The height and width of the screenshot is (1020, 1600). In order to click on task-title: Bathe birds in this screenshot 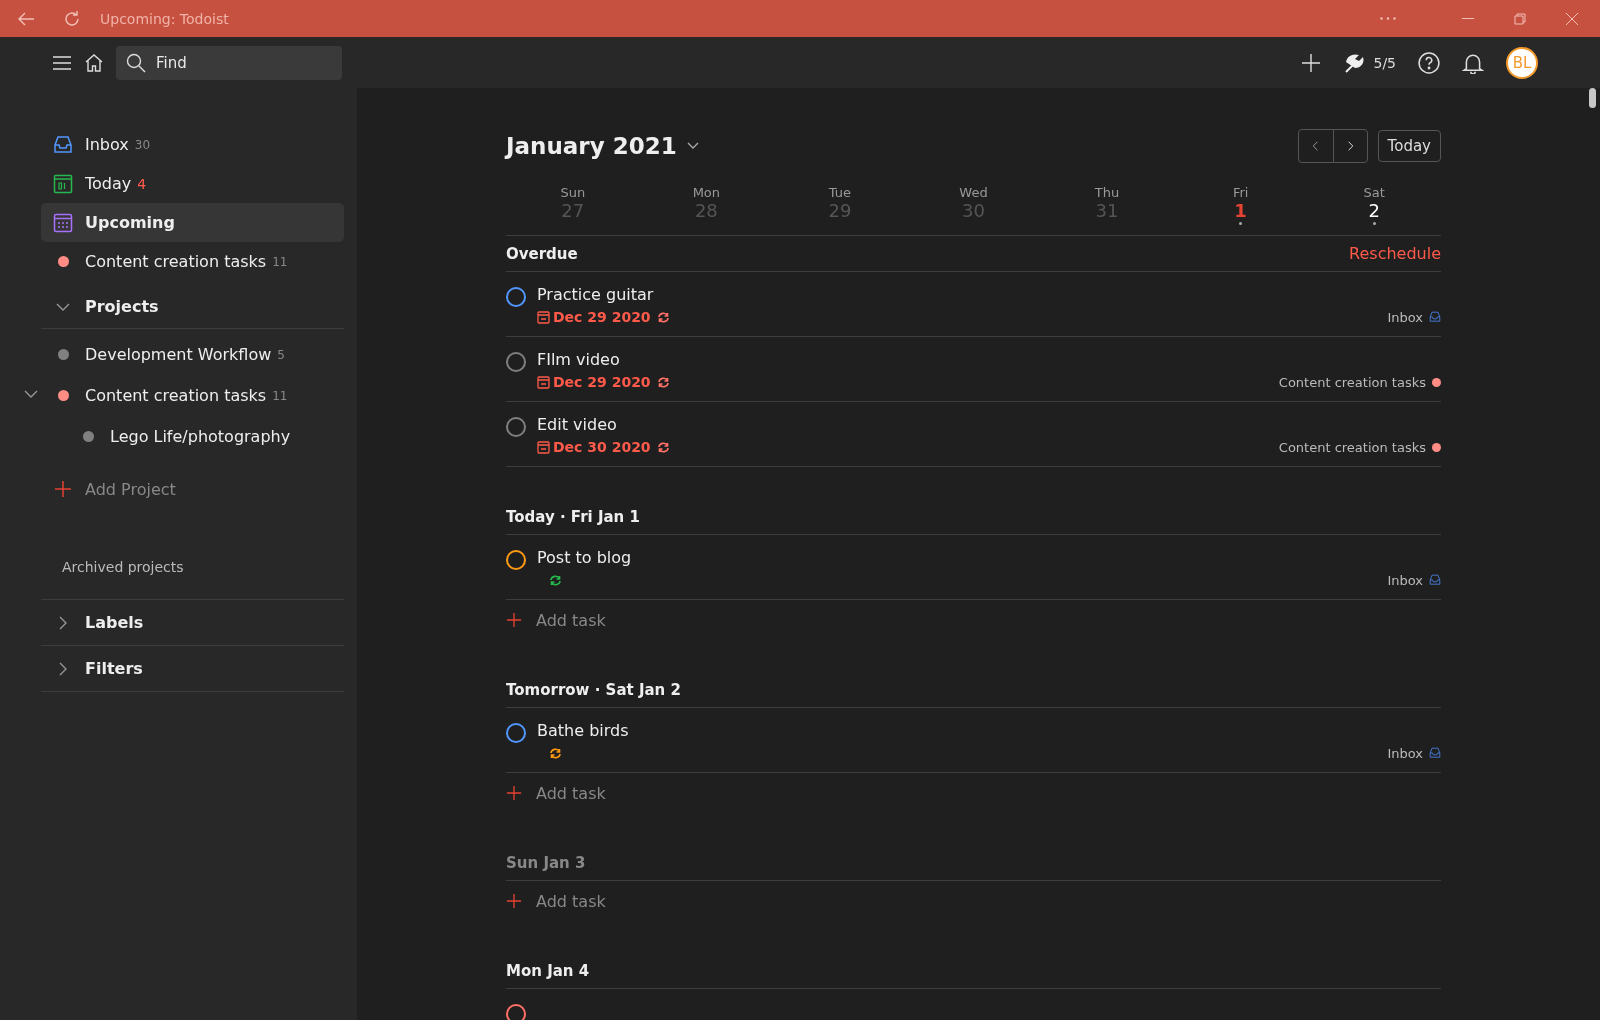, I will do `click(583, 730)`.